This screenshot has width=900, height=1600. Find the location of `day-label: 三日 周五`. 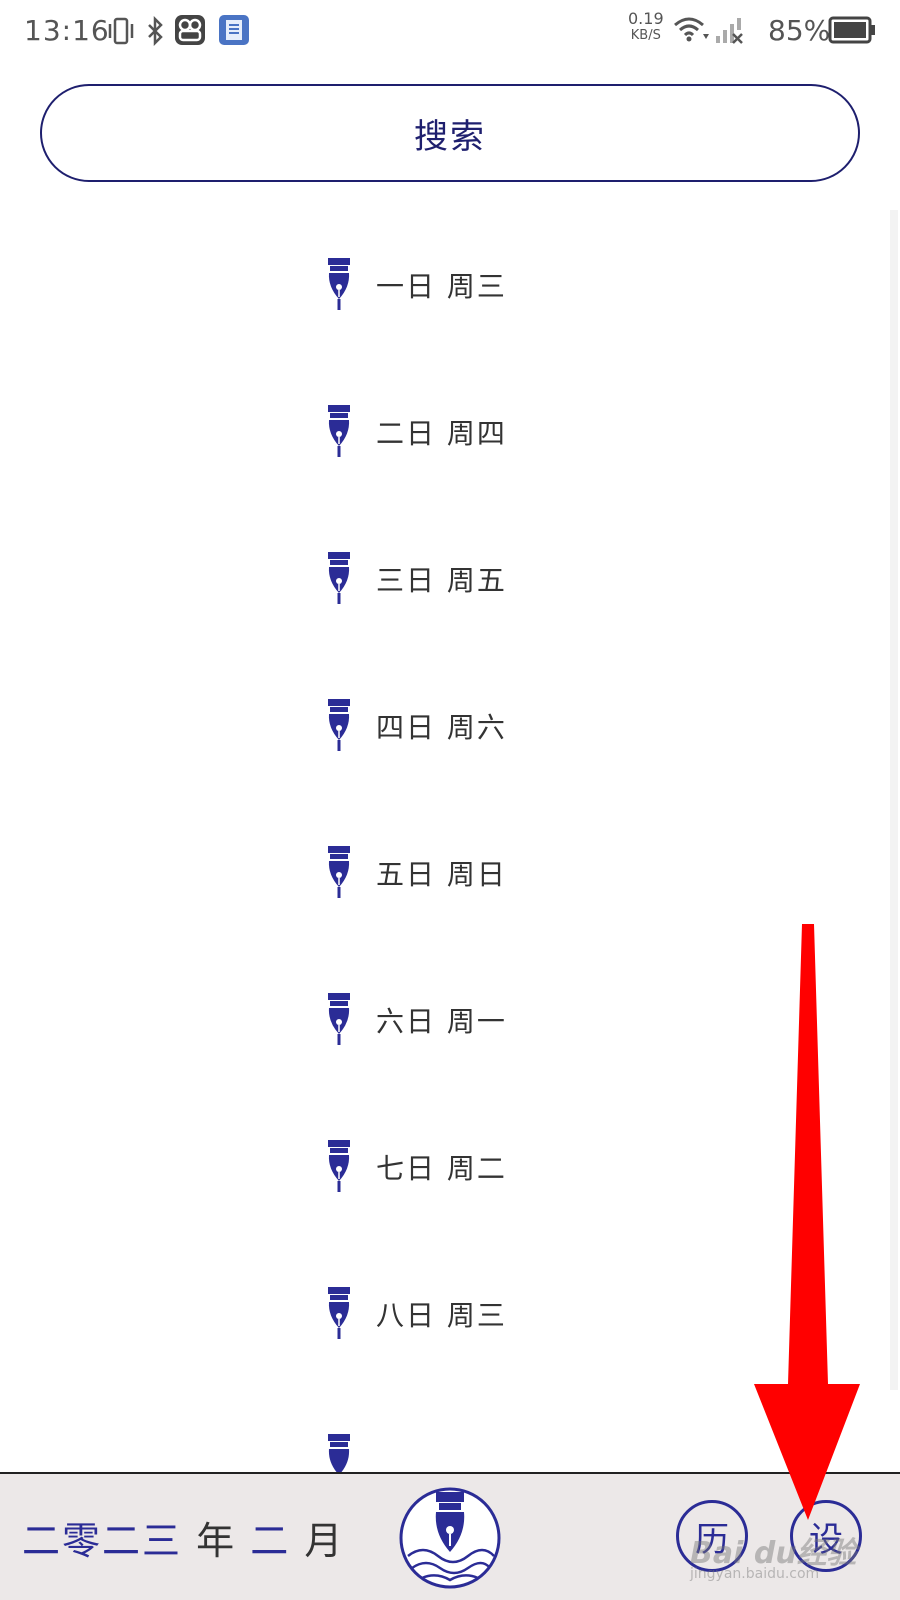

day-label: 三日 周五 is located at coordinates (441, 580).